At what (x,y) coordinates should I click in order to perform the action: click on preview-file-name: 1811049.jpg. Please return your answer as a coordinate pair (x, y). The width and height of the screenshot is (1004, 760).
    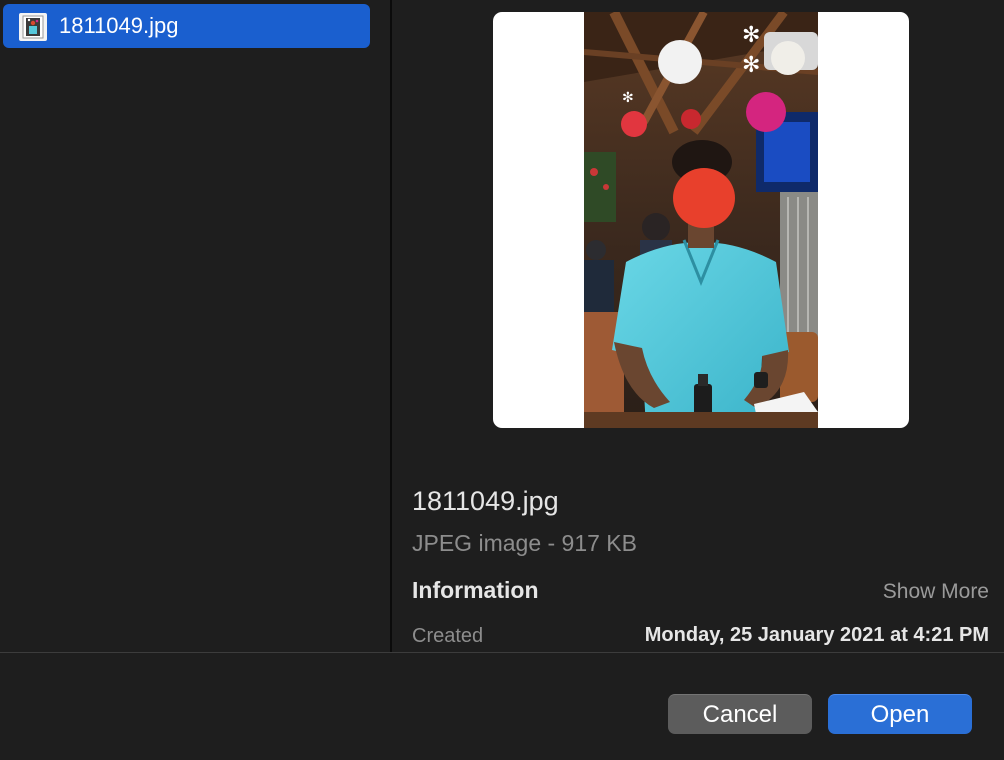
    Looking at the image, I should click on (485, 501).